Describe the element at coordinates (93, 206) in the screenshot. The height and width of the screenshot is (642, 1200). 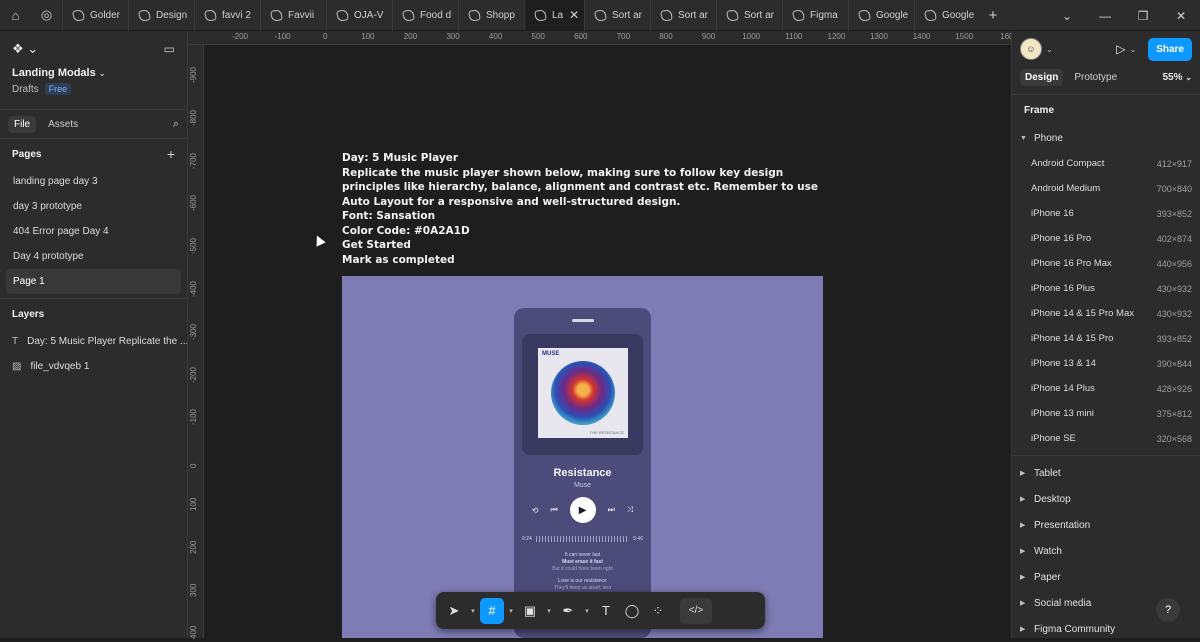
I see `page-item: day 3 prototype` at that location.